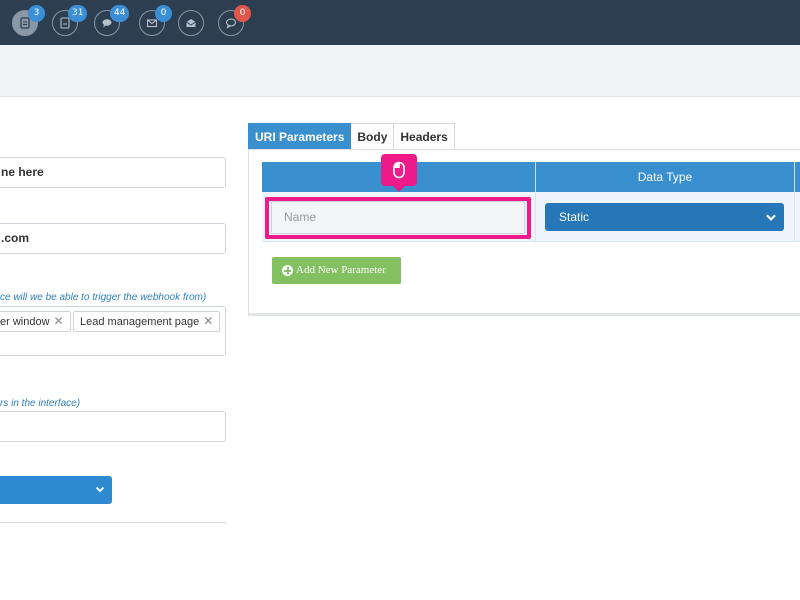 Image resolution: width=800 pixels, height=600 pixels. I want to click on secondary-header-bar, so click(400, 71).